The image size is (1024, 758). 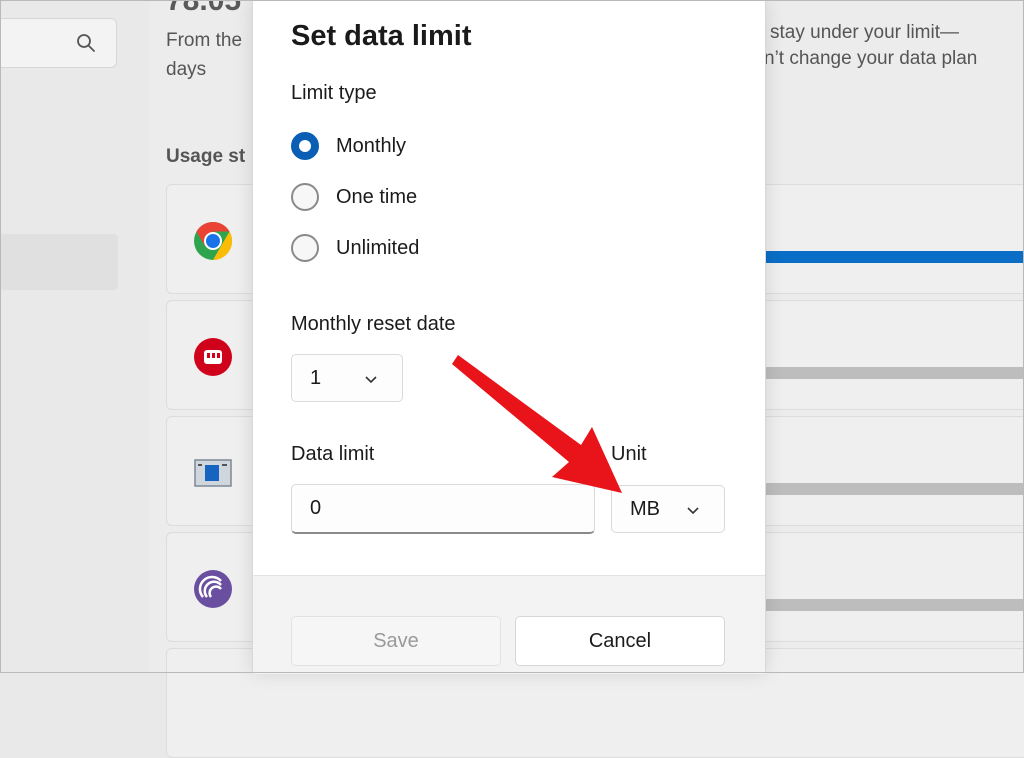 I want to click on data-limit-value: 0, so click(x=316, y=508).